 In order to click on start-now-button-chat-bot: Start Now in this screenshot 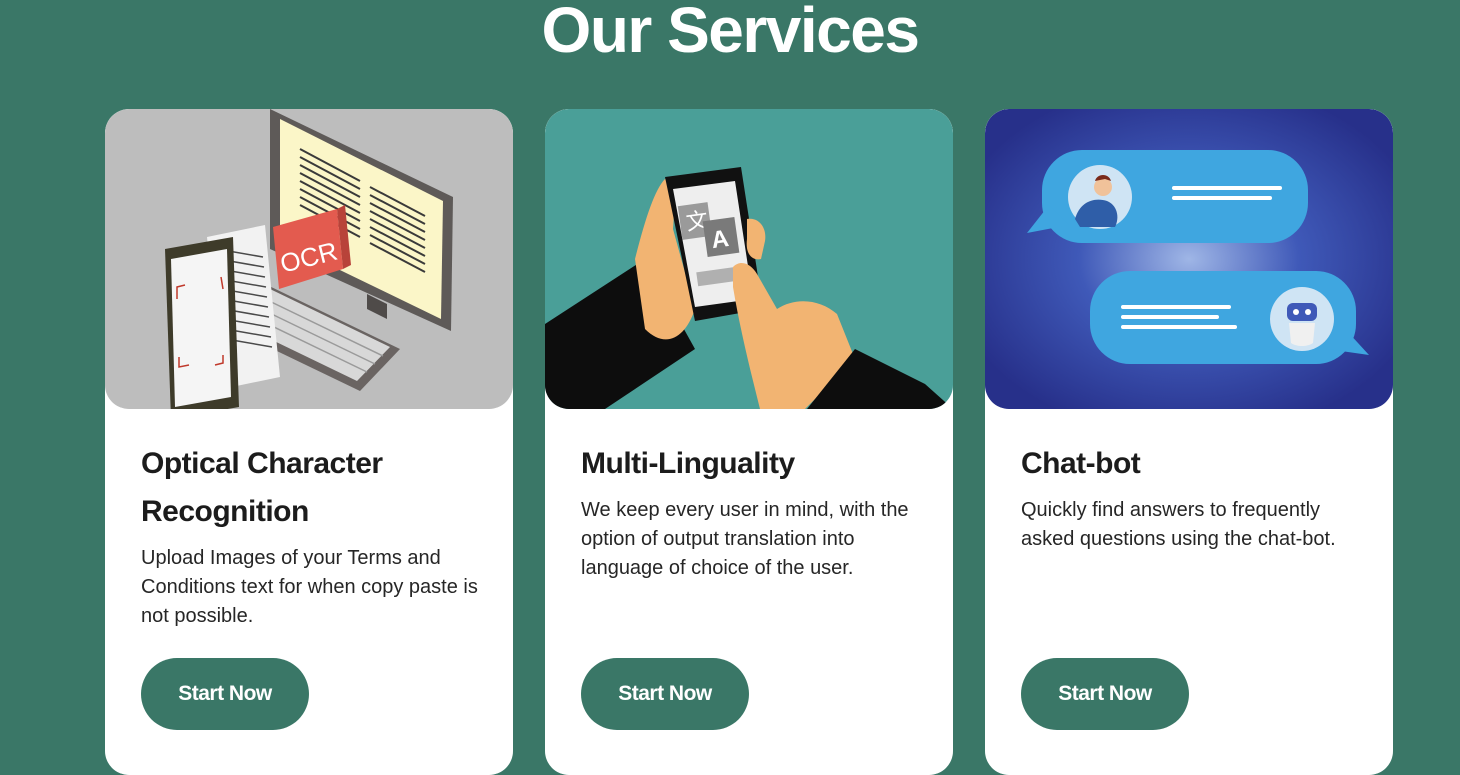, I will do `click(1105, 694)`.